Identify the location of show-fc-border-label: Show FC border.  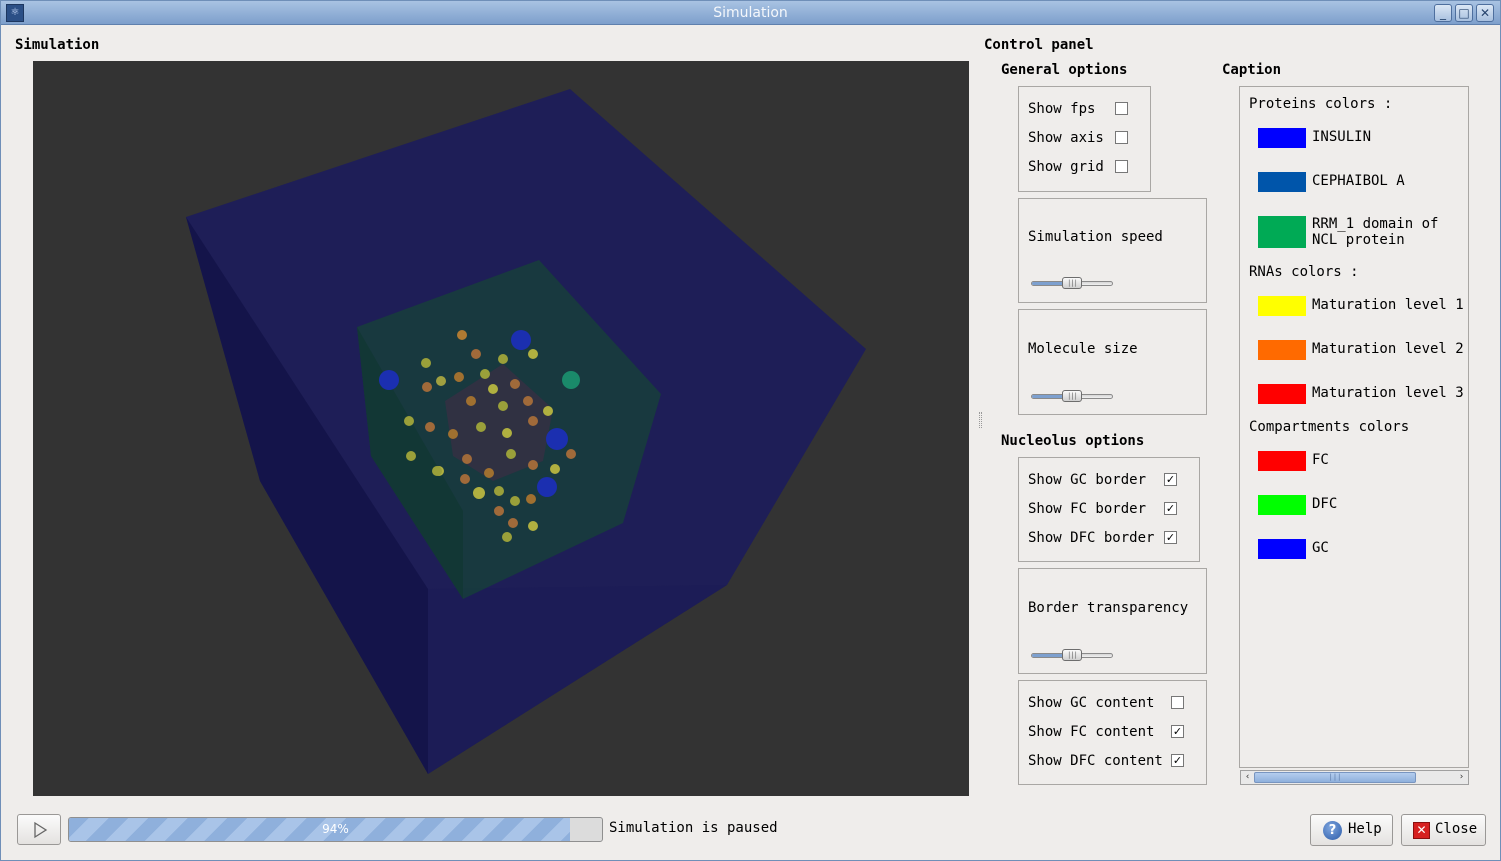
(1087, 509).